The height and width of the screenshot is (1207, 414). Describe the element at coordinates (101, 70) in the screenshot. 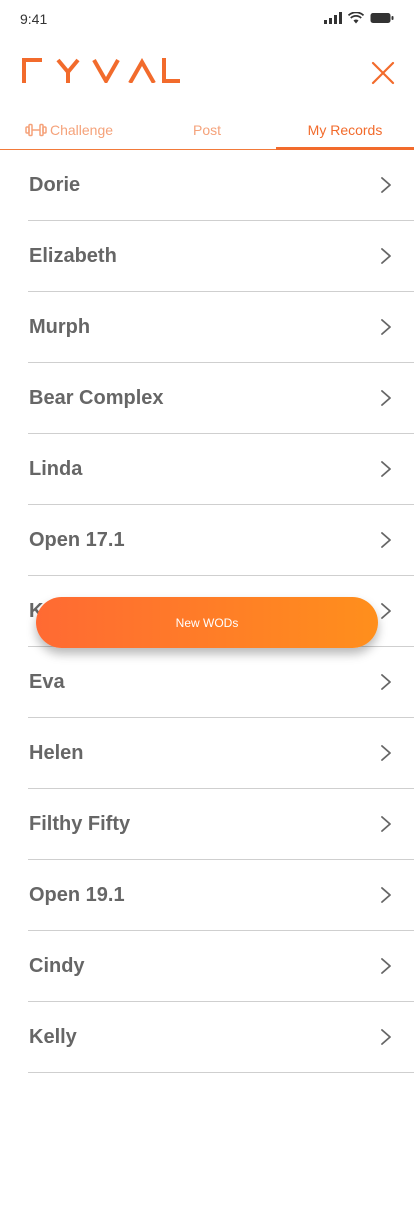

I see `ryval-logo` at that location.